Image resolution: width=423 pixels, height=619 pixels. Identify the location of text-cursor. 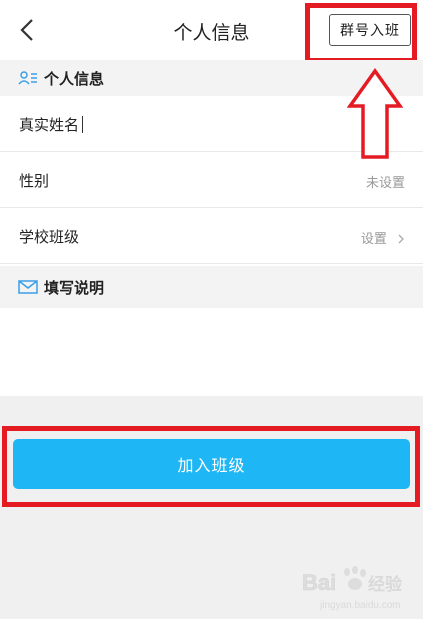
(83, 124).